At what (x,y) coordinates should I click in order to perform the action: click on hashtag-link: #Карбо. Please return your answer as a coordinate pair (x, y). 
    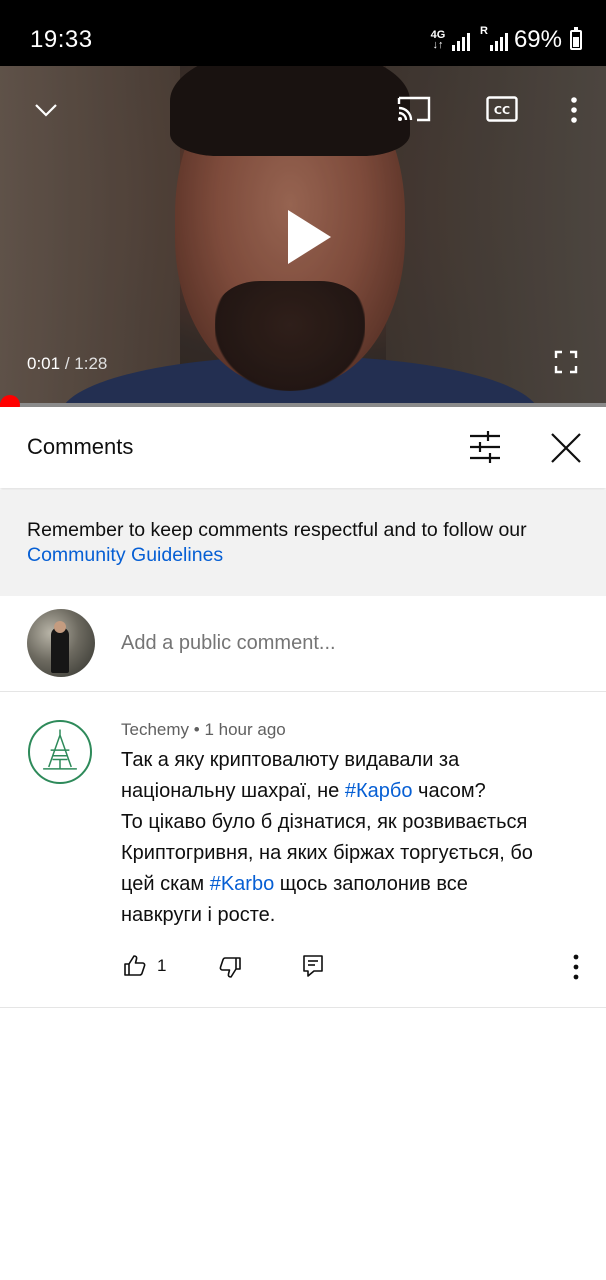
    Looking at the image, I should click on (379, 791).